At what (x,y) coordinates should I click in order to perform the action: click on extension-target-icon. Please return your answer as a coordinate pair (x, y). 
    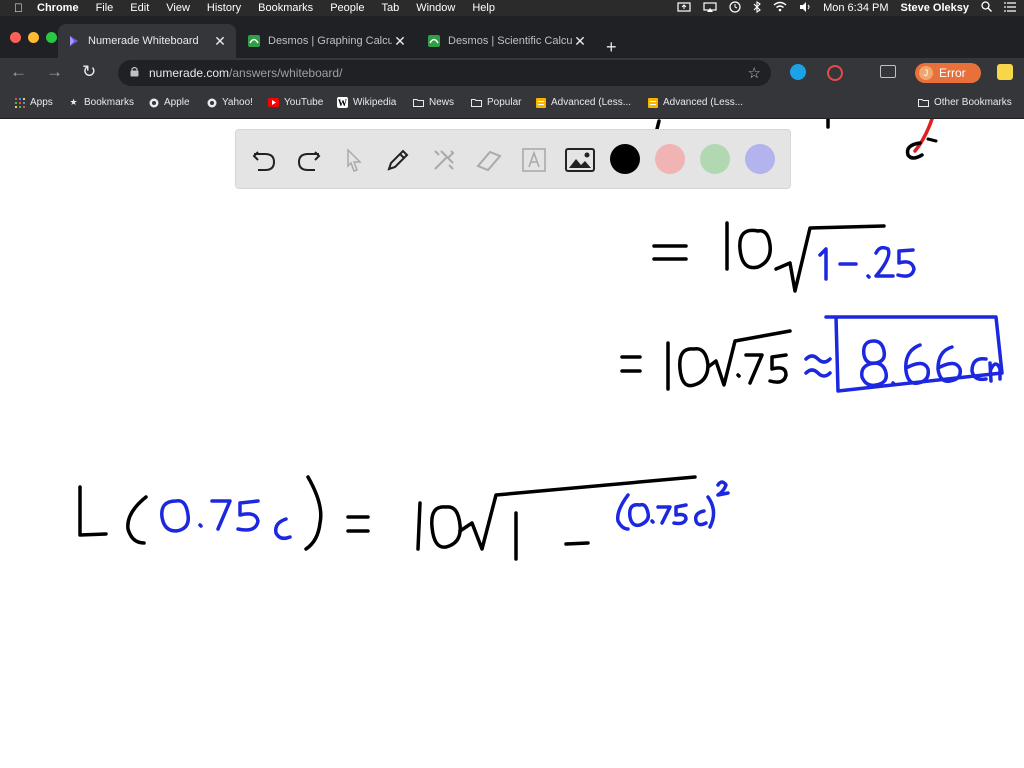
    Looking at the image, I should click on (835, 73).